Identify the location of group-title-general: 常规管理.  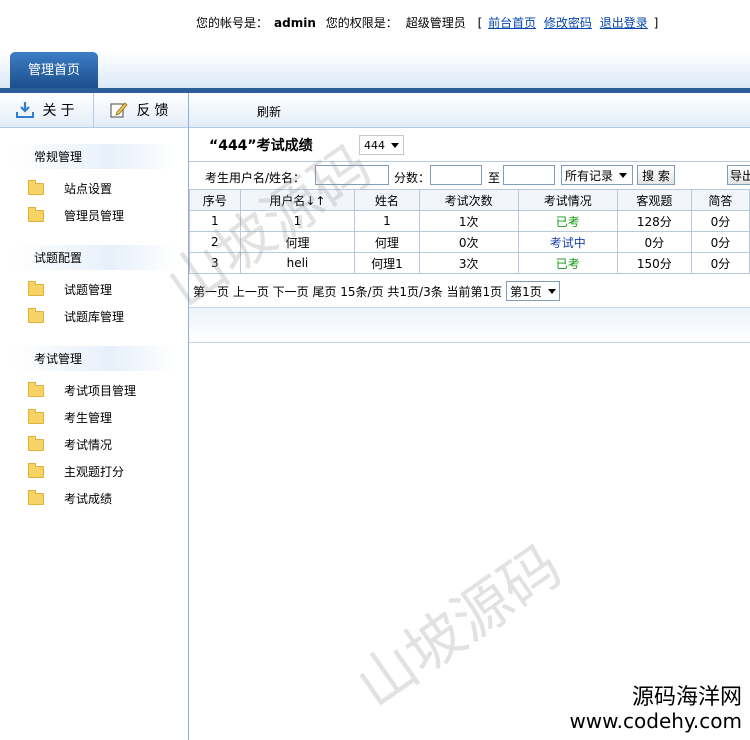
(94, 156).